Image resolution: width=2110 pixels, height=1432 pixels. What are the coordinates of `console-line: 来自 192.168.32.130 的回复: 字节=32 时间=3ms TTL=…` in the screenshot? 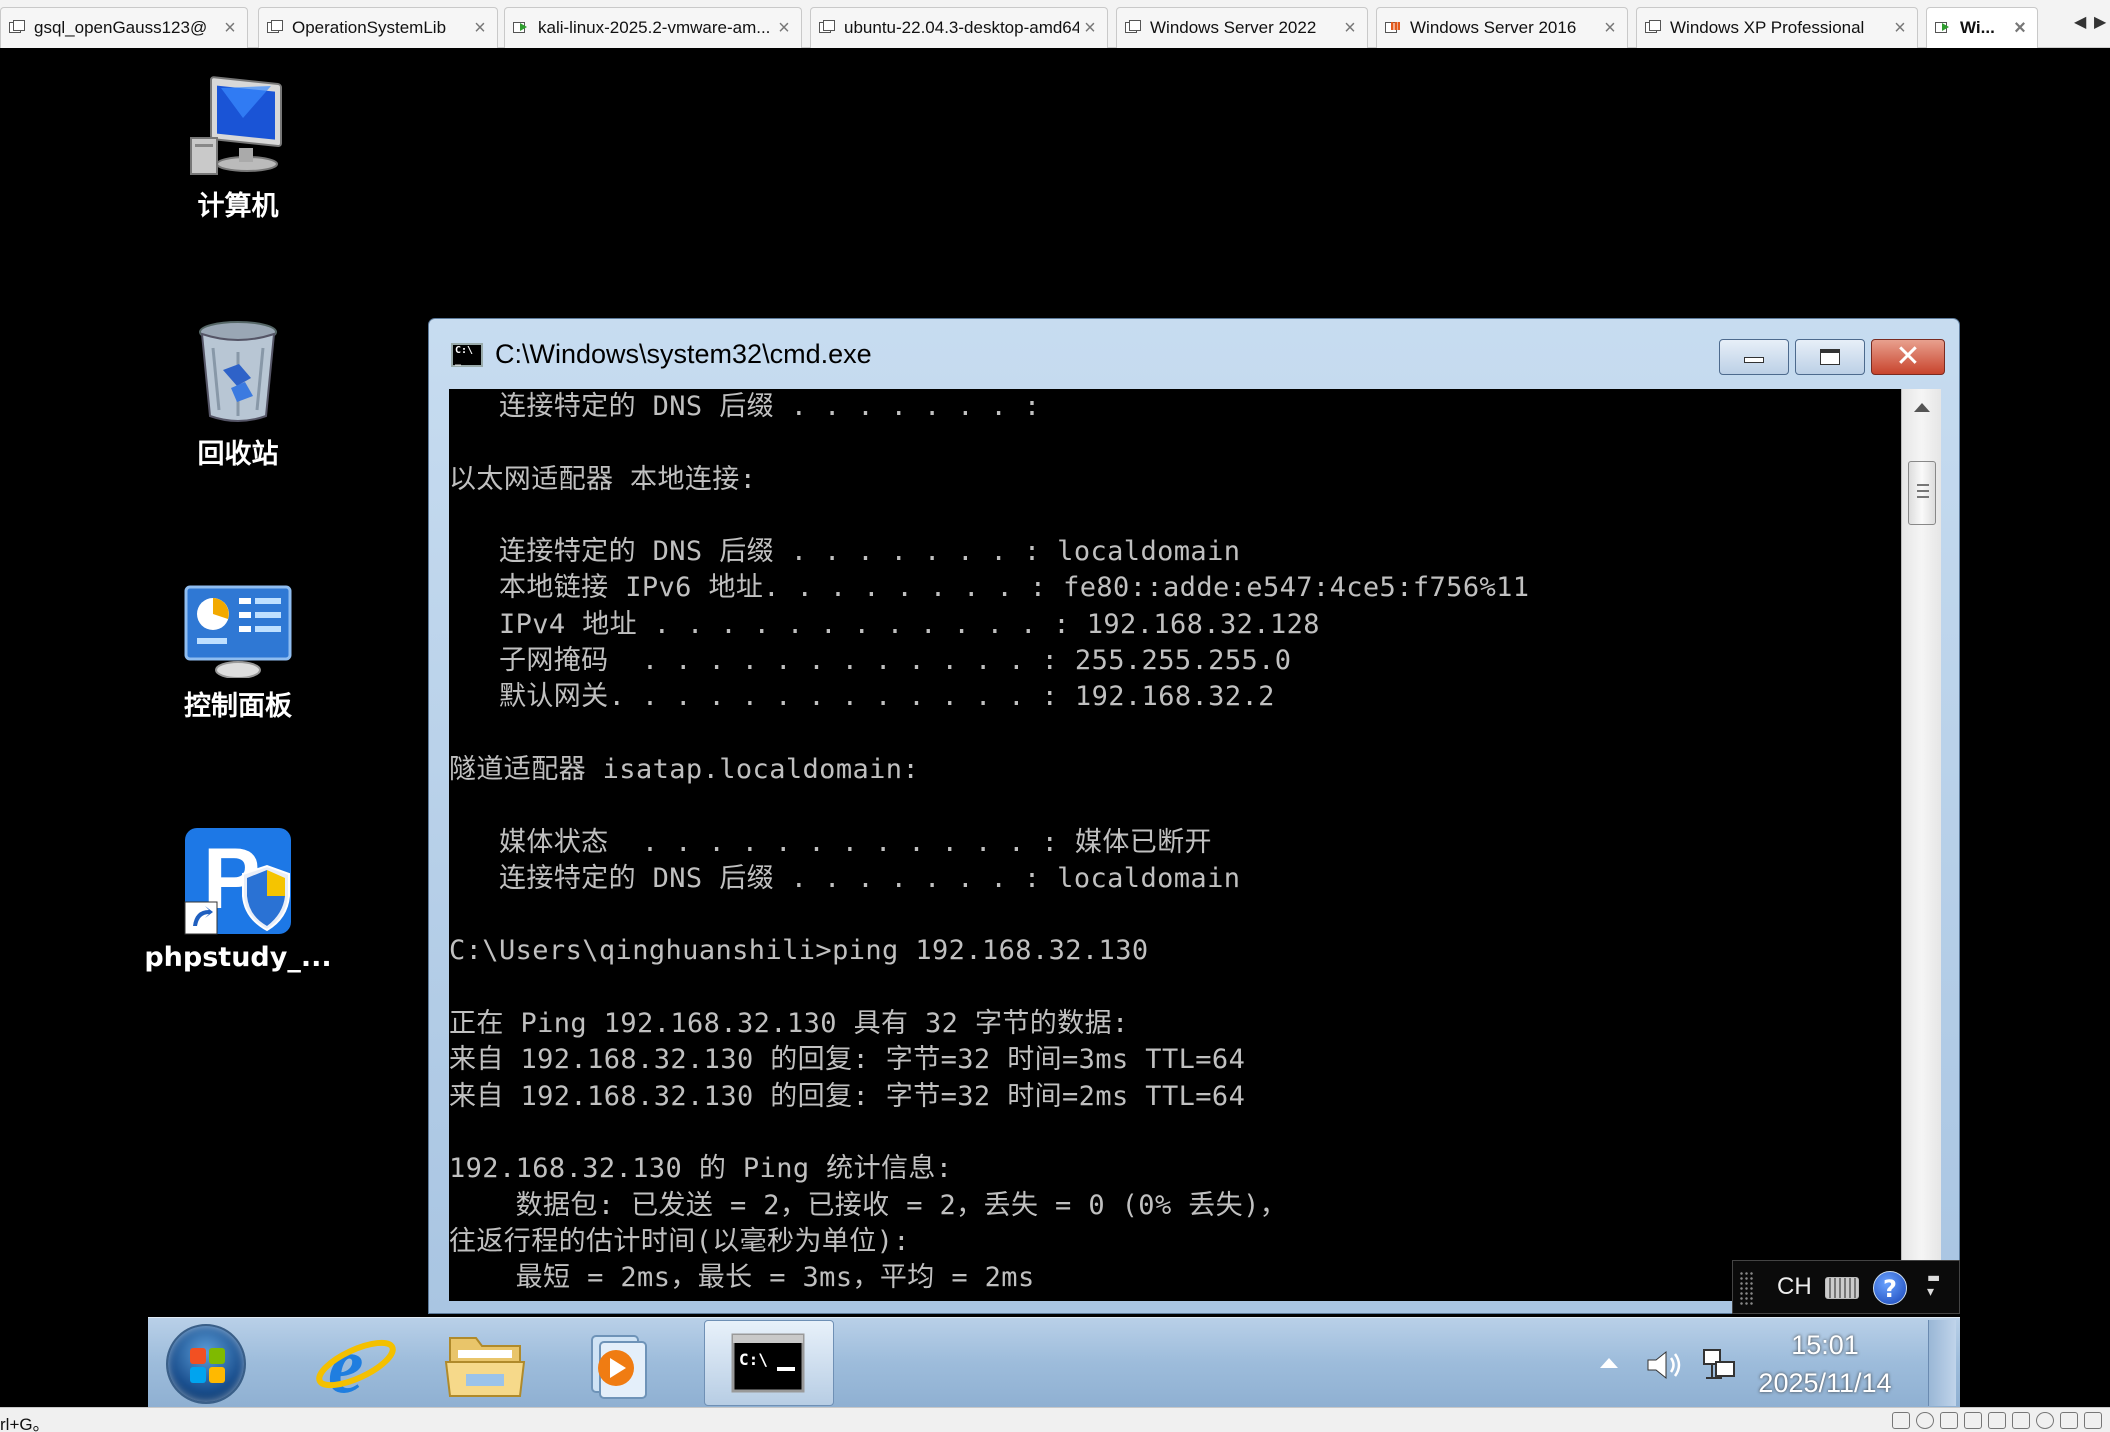 It's located at (847, 1060).